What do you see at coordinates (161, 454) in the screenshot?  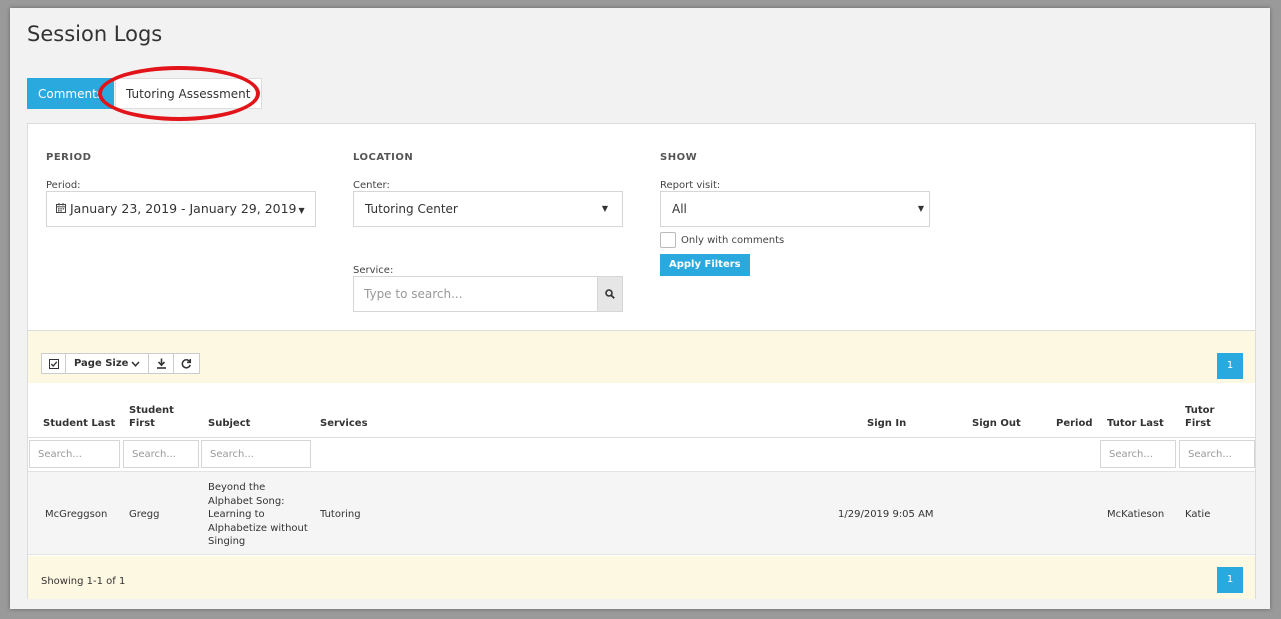 I see `search-student-first` at bounding box center [161, 454].